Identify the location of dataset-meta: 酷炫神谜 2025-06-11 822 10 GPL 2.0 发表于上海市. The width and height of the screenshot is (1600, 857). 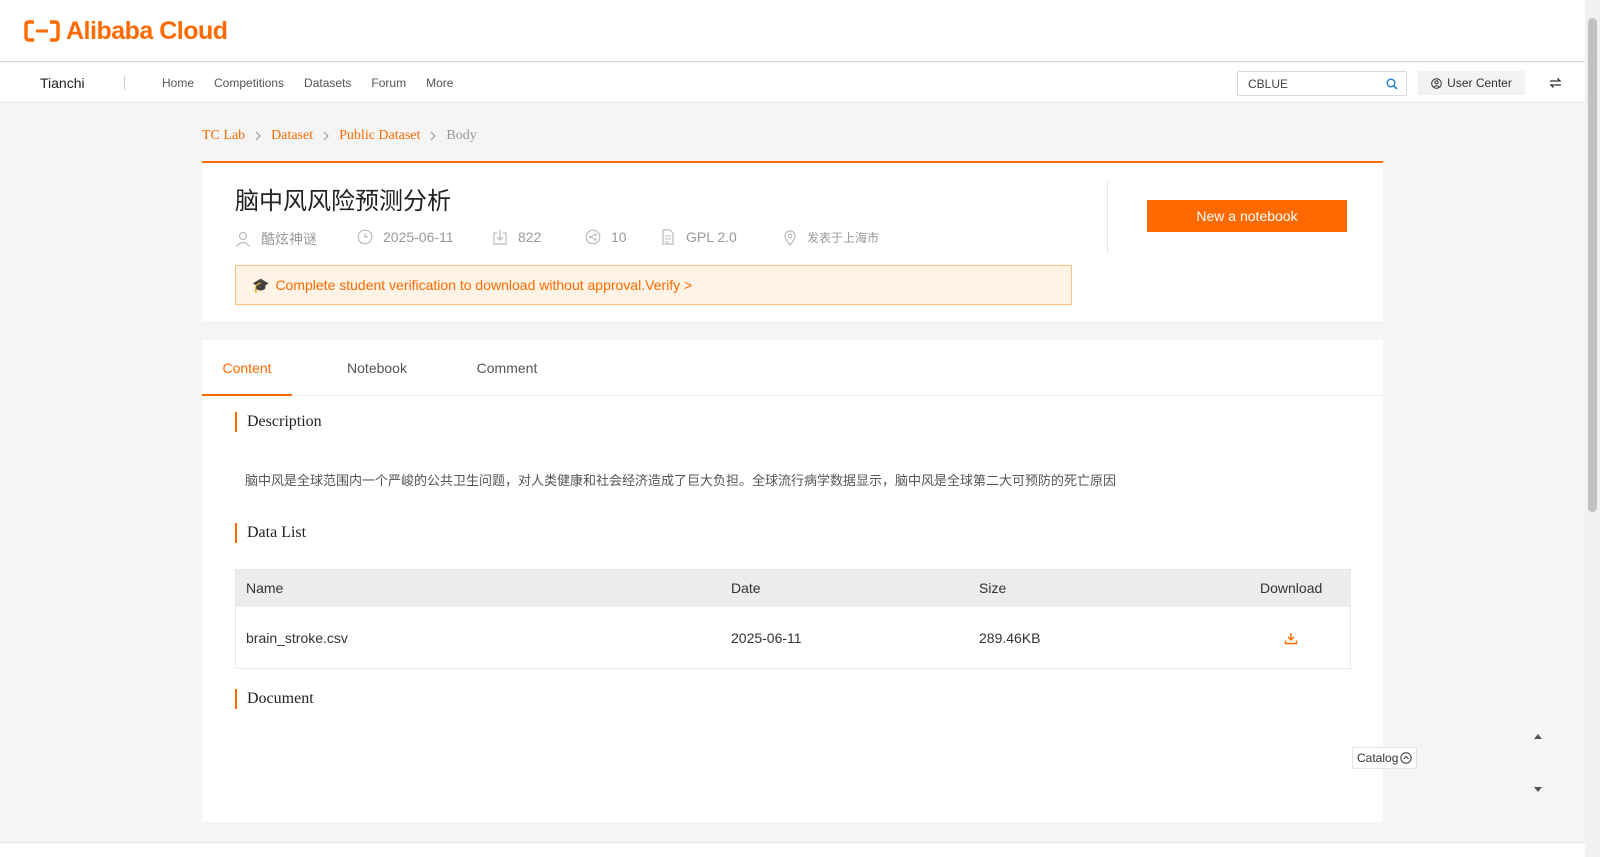
(665, 239).